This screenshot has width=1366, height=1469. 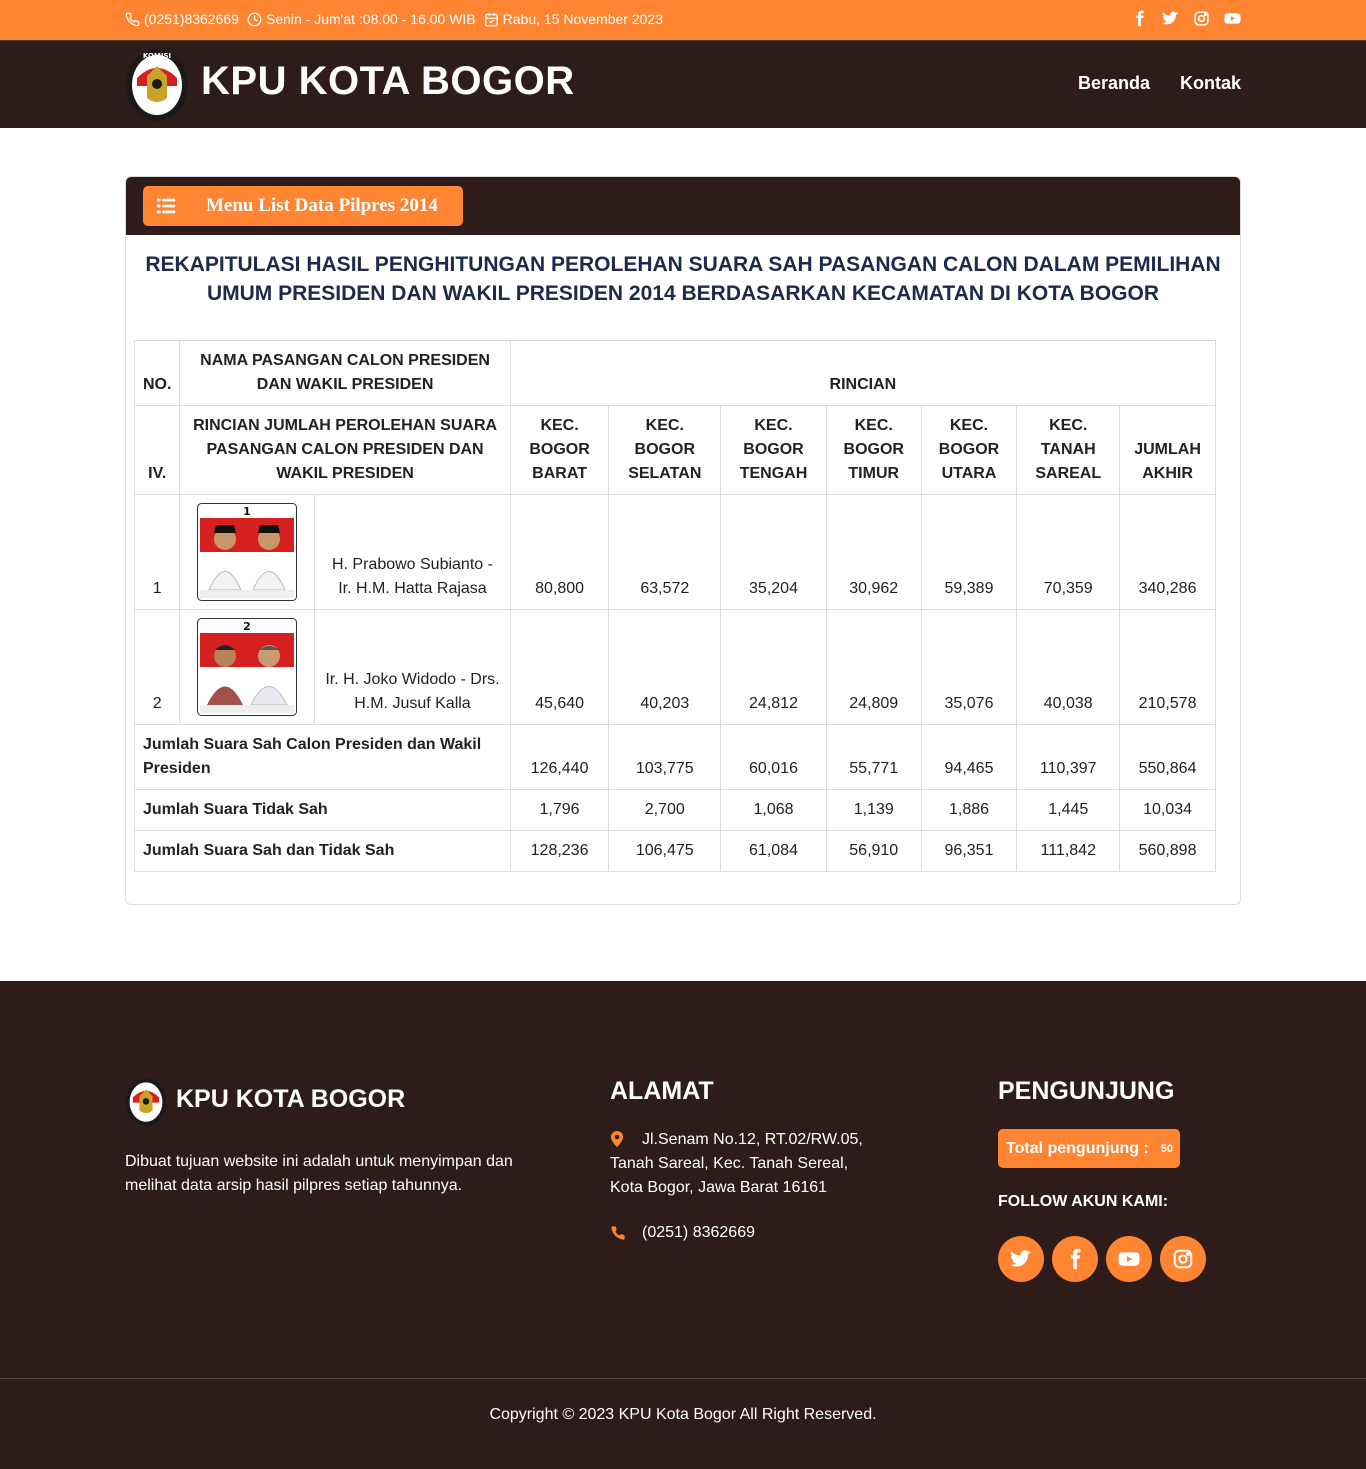 I want to click on total-label: Jumlah Suara Tidak Sah, so click(x=322, y=810).